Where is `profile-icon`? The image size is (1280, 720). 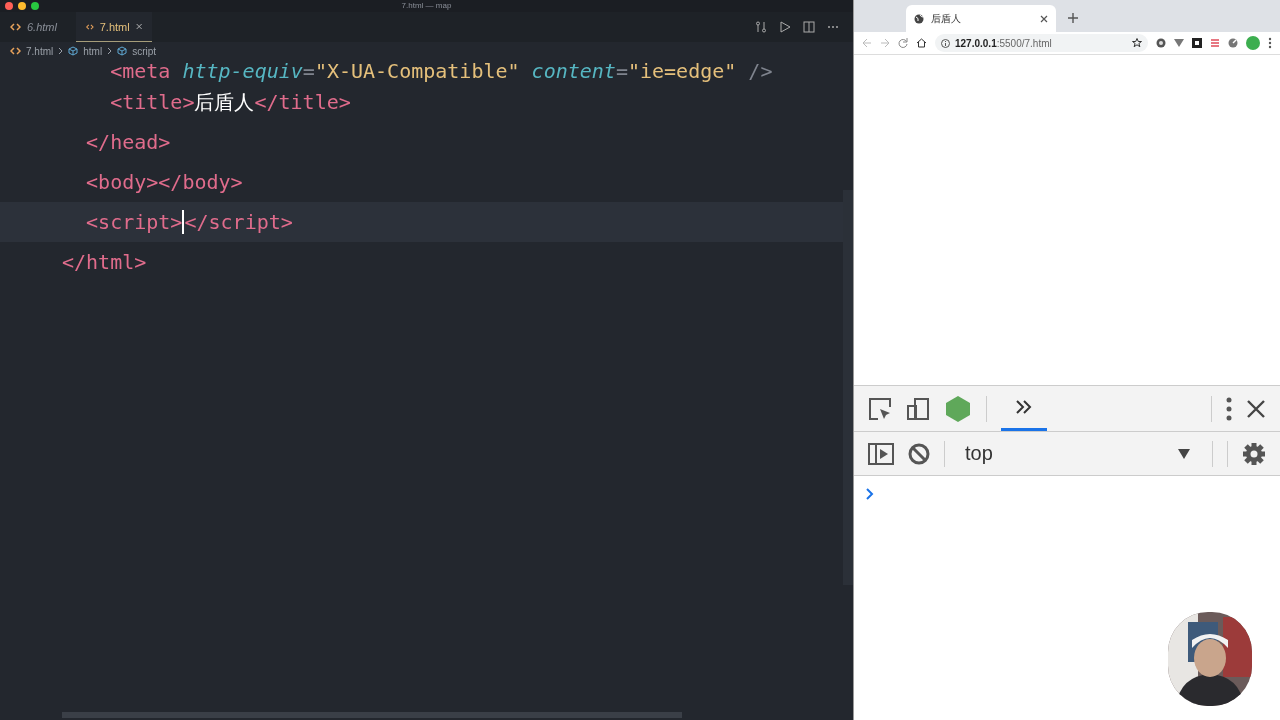 profile-icon is located at coordinates (1253, 43).